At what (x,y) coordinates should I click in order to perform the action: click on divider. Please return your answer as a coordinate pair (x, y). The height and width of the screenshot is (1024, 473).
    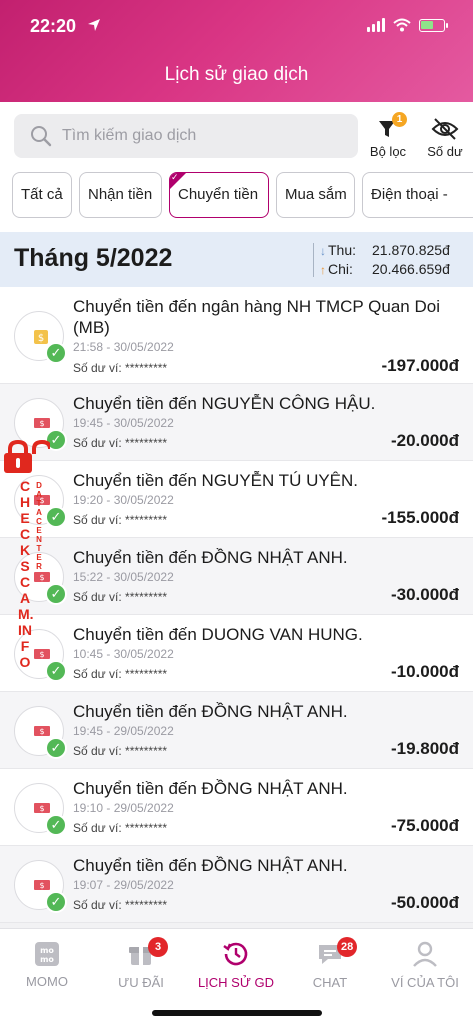
    Looking at the image, I should click on (313, 260).